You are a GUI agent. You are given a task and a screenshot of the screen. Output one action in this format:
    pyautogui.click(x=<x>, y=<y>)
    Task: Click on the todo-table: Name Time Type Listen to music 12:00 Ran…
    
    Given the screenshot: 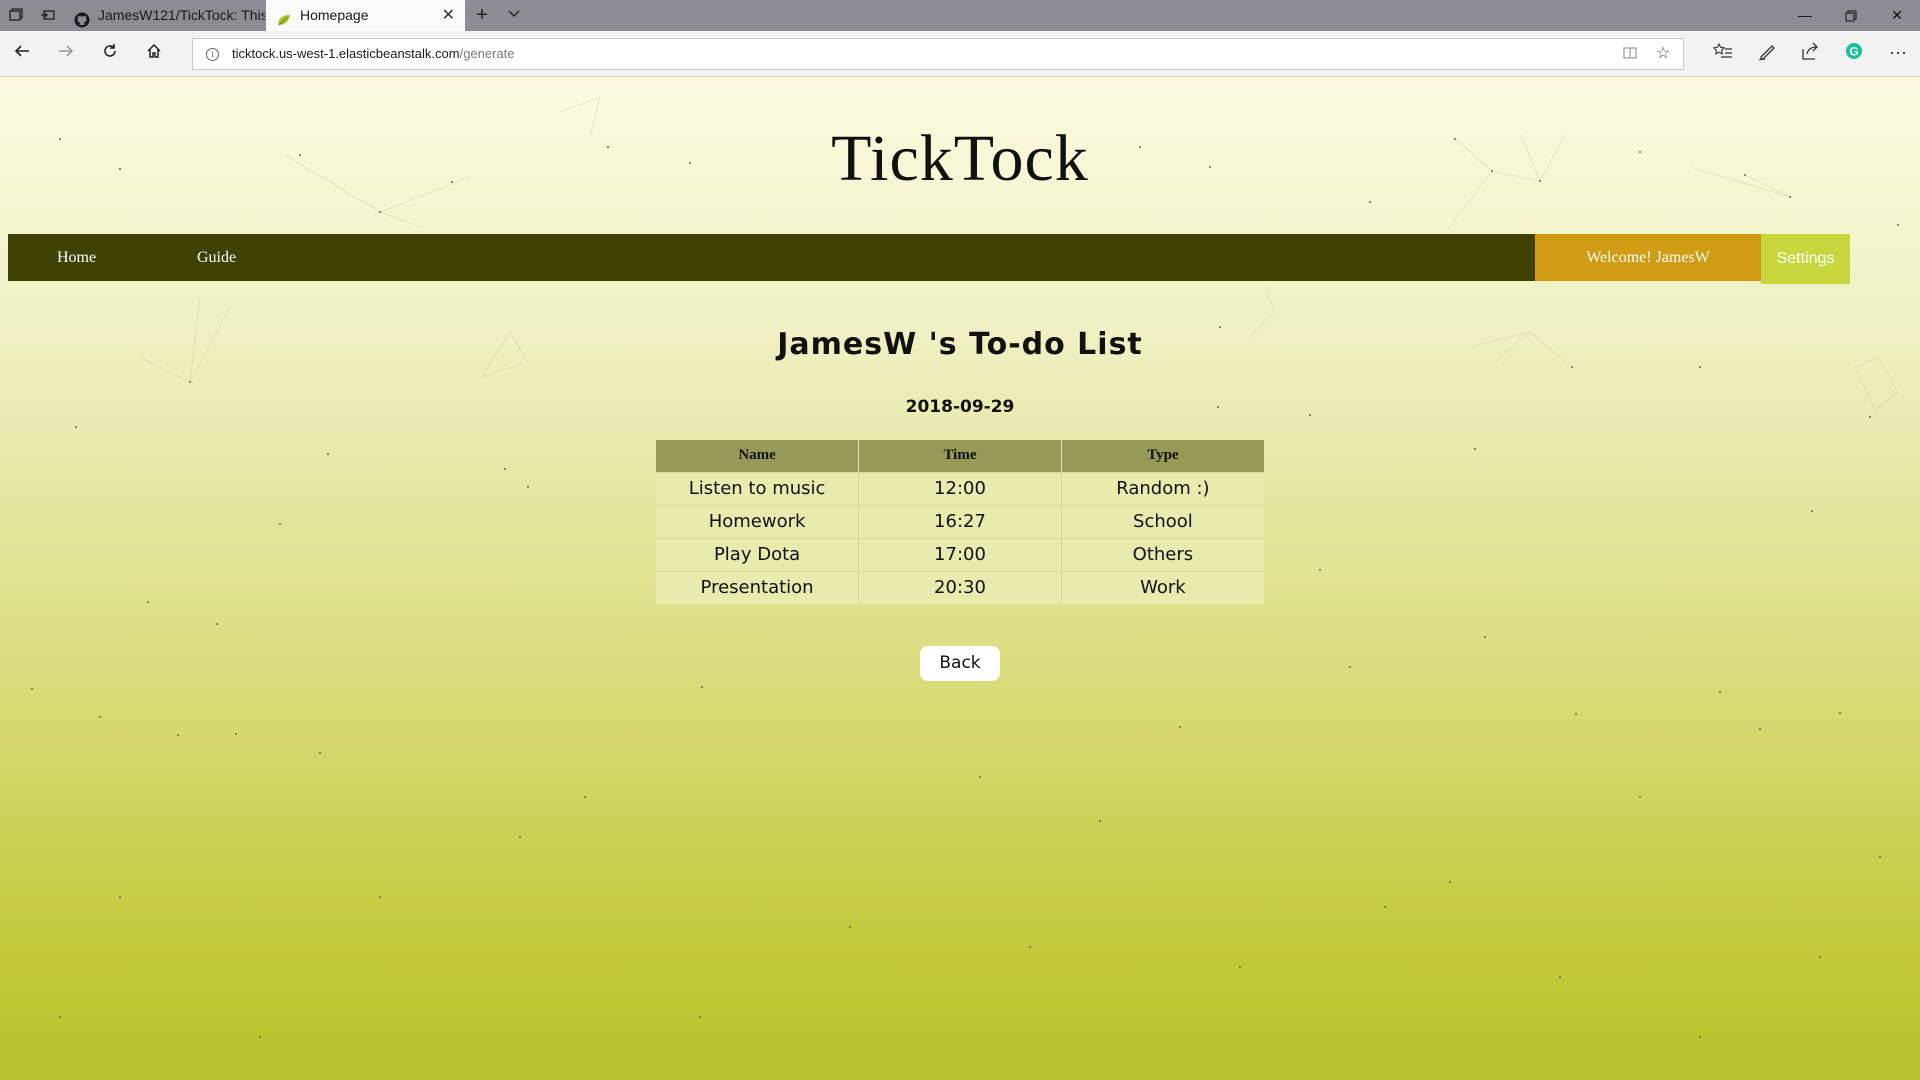 What is the action you would take?
    pyautogui.click(x=960, y=522)
    